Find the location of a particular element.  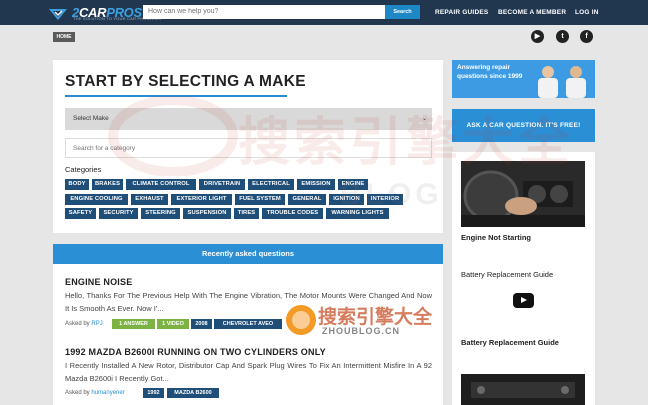

watermark-logo-icon is located at coordinates (301, 320).